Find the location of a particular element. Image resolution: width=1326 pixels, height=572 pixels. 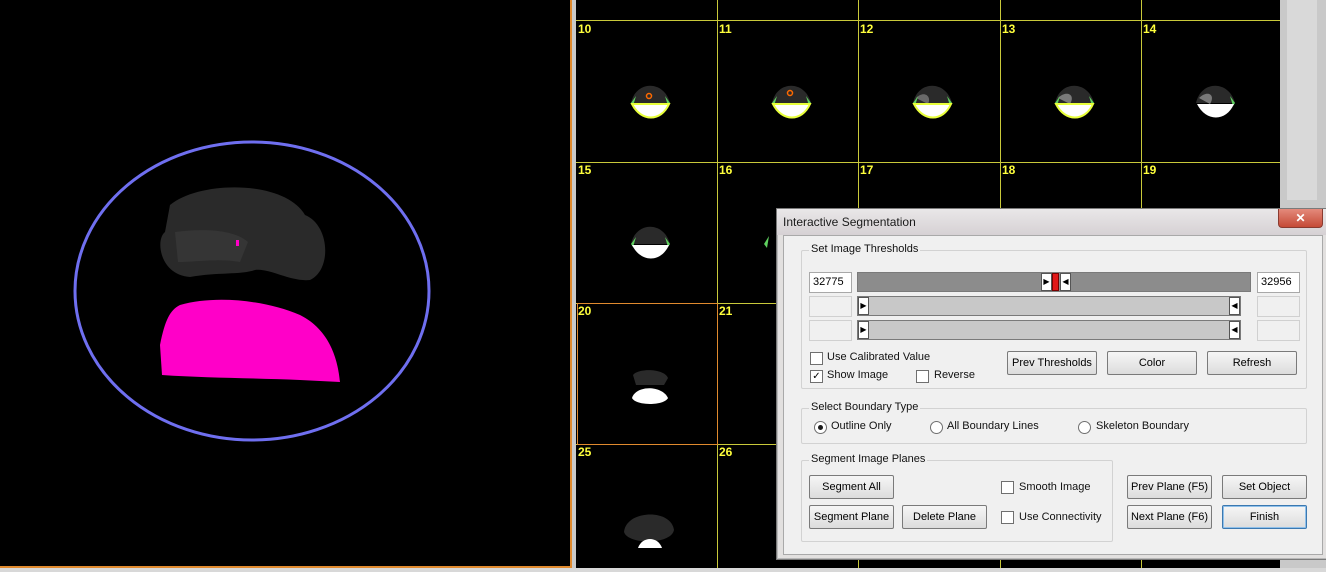

prev-thresholds-button: Prev Thresholds is located at coordinates (1052, 363).